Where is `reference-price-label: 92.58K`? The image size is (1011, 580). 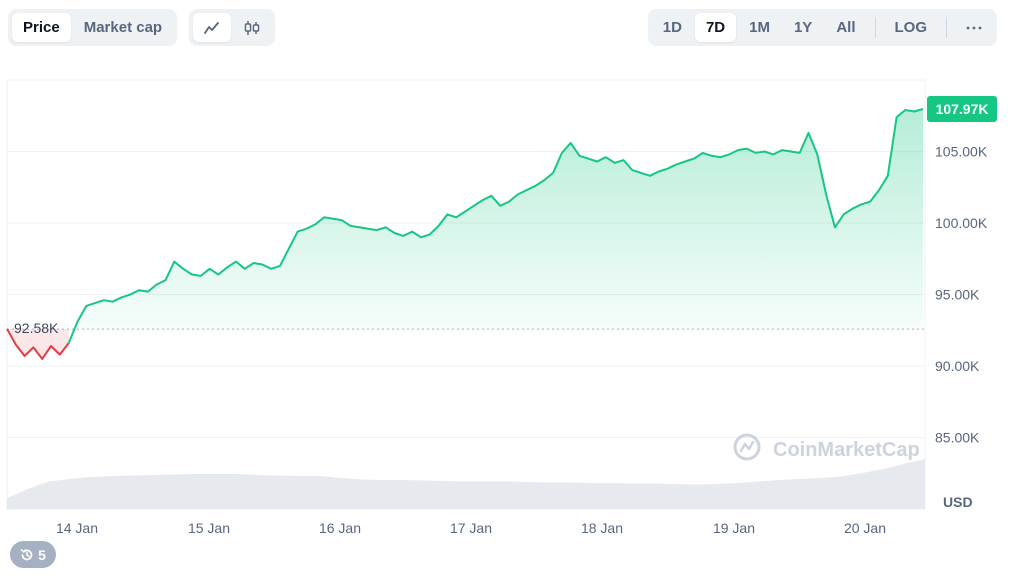
reference-price-label: 92.58K is located at coordinates (36, 328).